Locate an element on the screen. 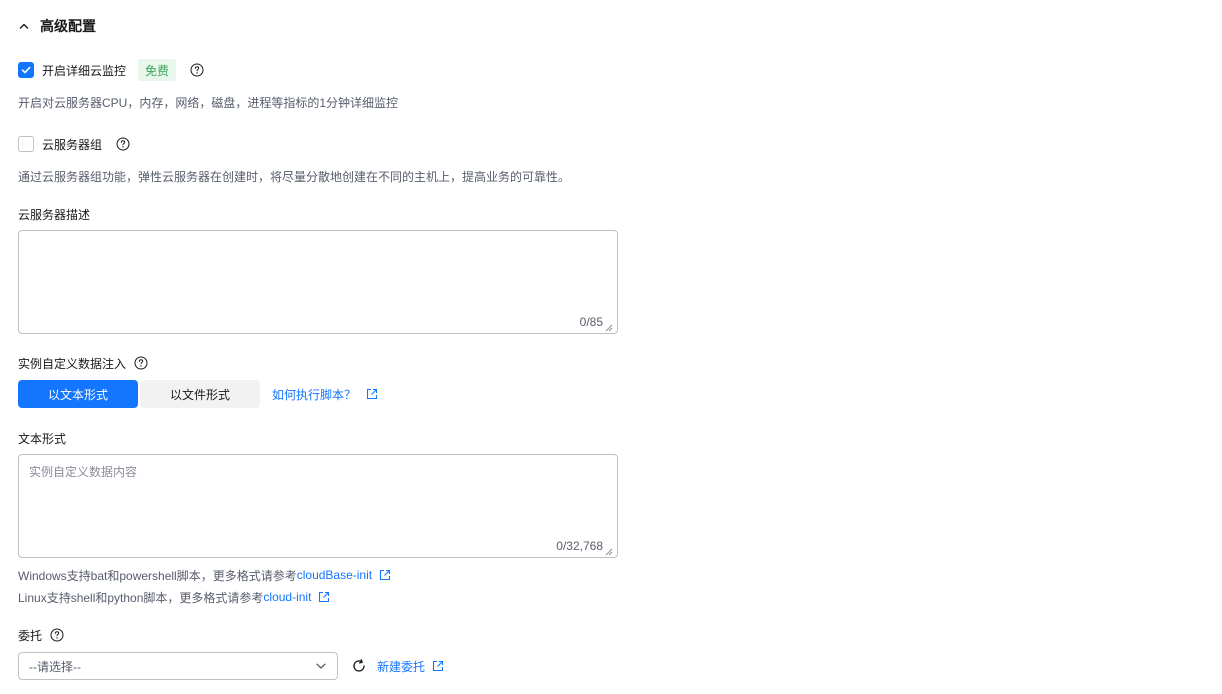 This screenshot has height=694, width=1222. cloud-init-link: cloud-init is located at coordinates (287, 597).